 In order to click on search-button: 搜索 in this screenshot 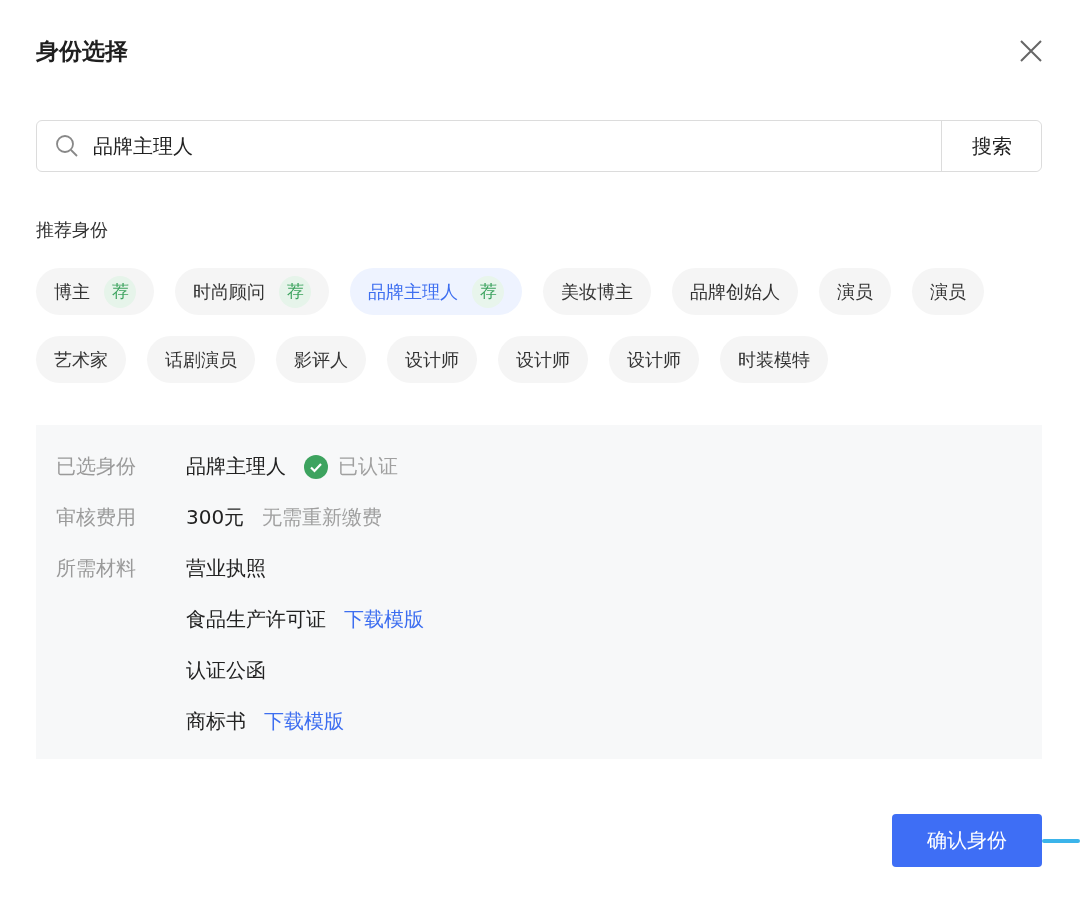, I will do `click(991, 146)`.